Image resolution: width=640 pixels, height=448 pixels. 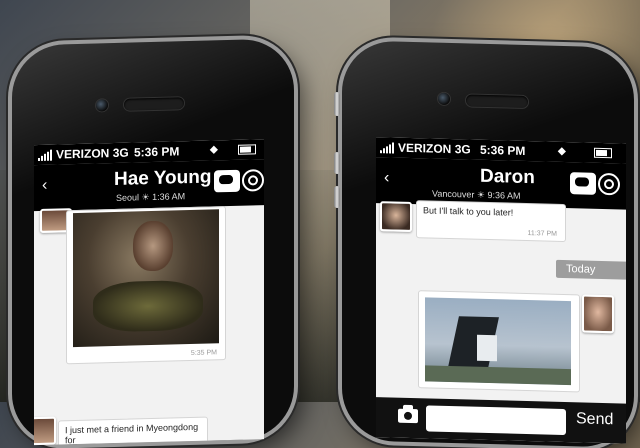 What do you see at coordinates (507, 177) in the screenshot?
I see `contact-name: Daron` at bounding box center [507, 177].